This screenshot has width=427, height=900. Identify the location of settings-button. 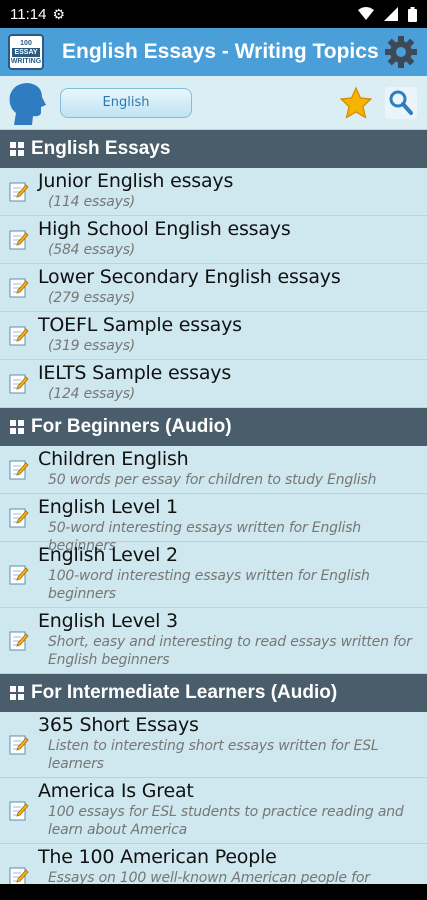
(401, 52).